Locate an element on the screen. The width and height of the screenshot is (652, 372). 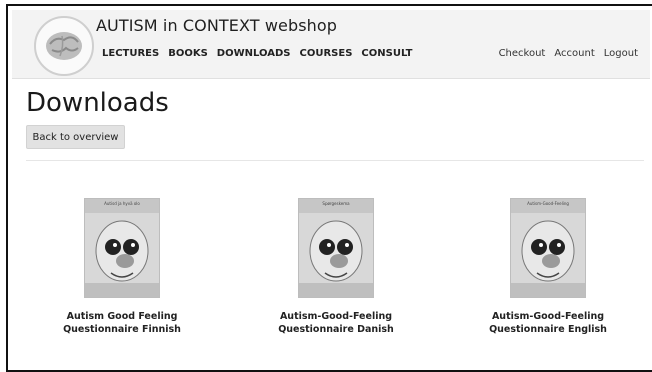
back-to-overview-button: Back to overview is located at coordinates (75, 137).